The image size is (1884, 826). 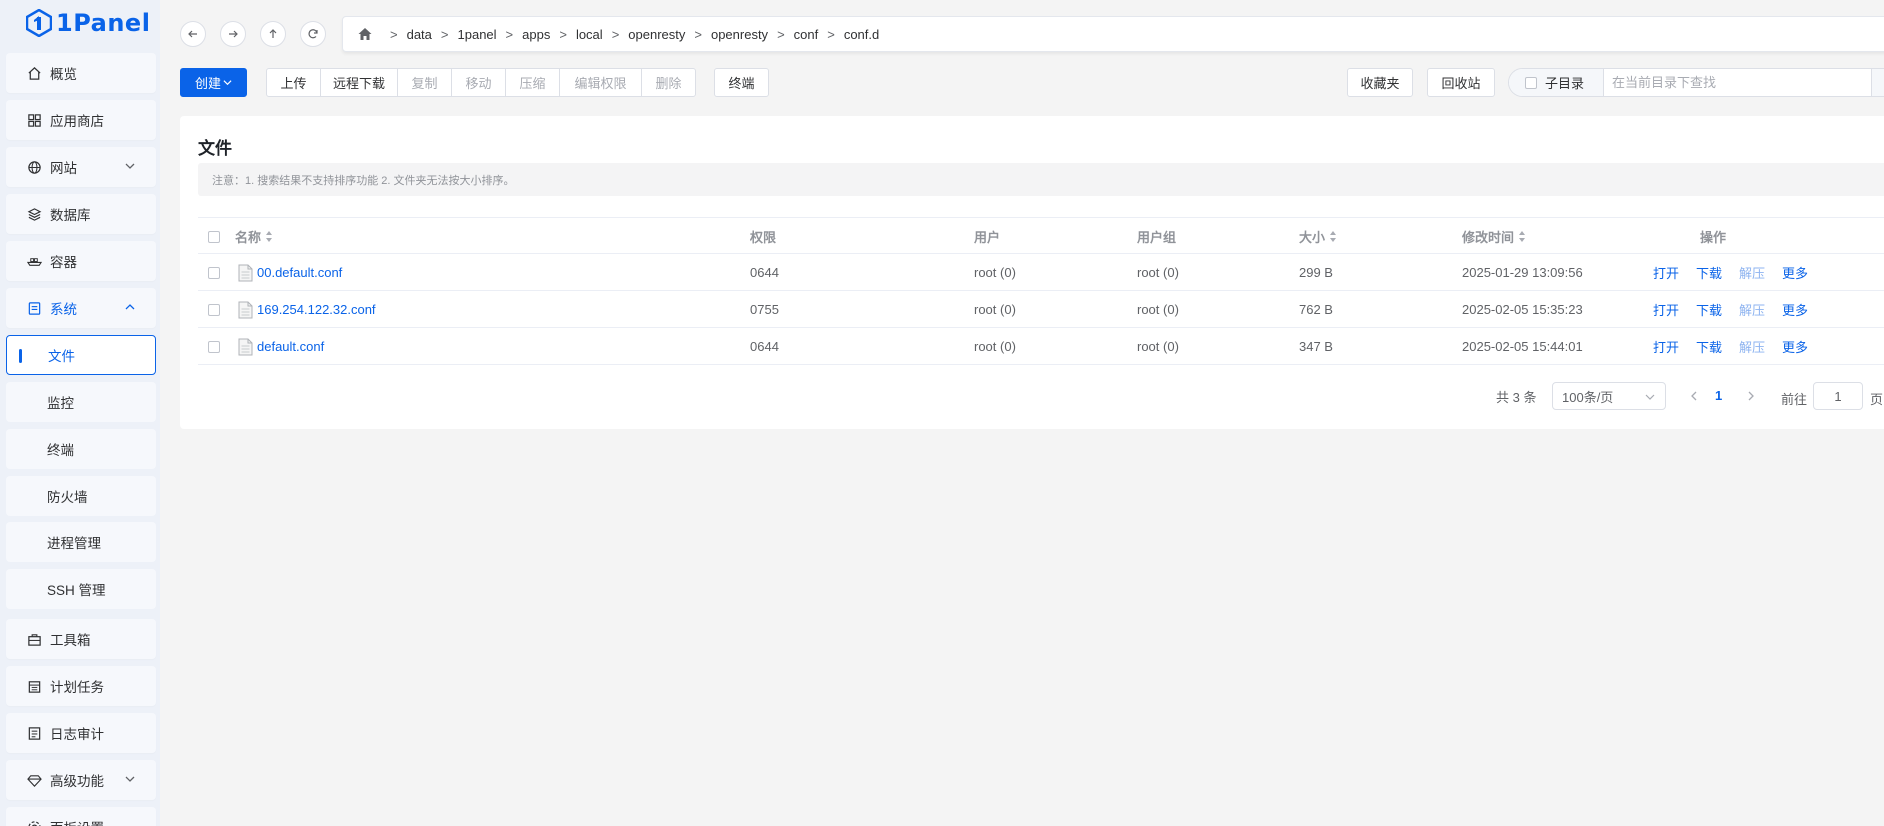 I want to click on search-input, so click(x=1737, y=82).